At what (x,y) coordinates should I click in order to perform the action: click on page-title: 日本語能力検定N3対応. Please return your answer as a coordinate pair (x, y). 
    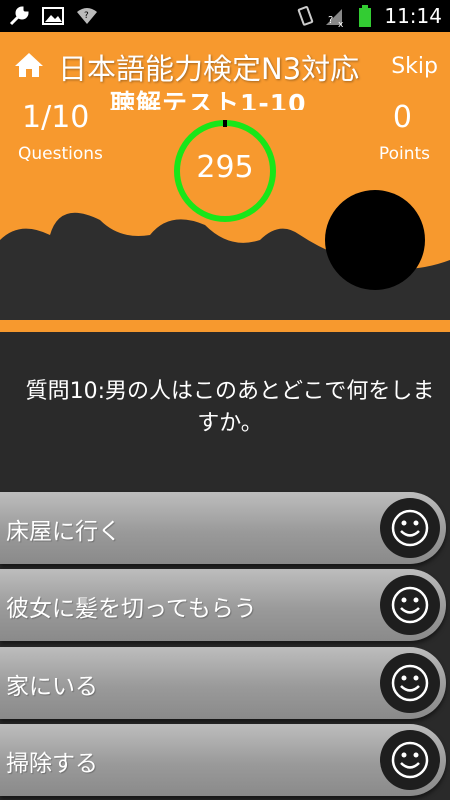
    Looking at the image, I should click on (209, 69).